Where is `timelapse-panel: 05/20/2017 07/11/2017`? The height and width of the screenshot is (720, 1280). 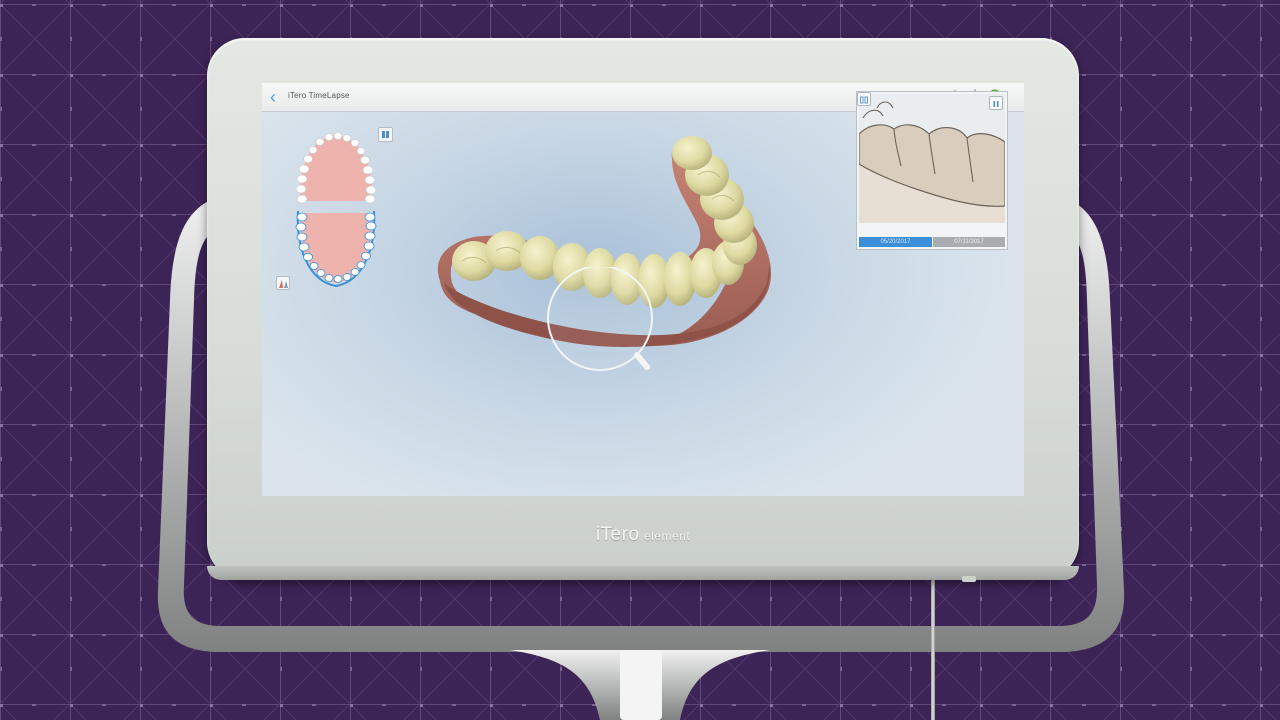 timelapse-panel: 05/20/2017 07/11/2017 is located at coordinates (932, 170).